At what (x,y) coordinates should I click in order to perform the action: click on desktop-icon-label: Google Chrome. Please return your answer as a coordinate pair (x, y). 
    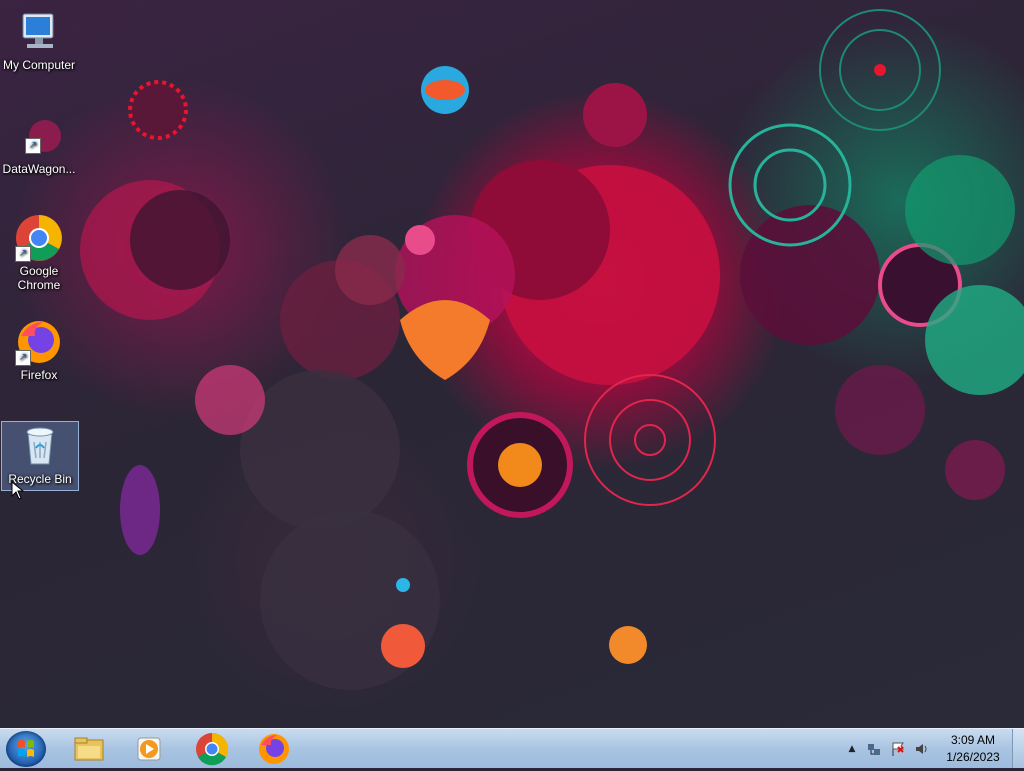
    Looking at the image, I should click on (39, 278).